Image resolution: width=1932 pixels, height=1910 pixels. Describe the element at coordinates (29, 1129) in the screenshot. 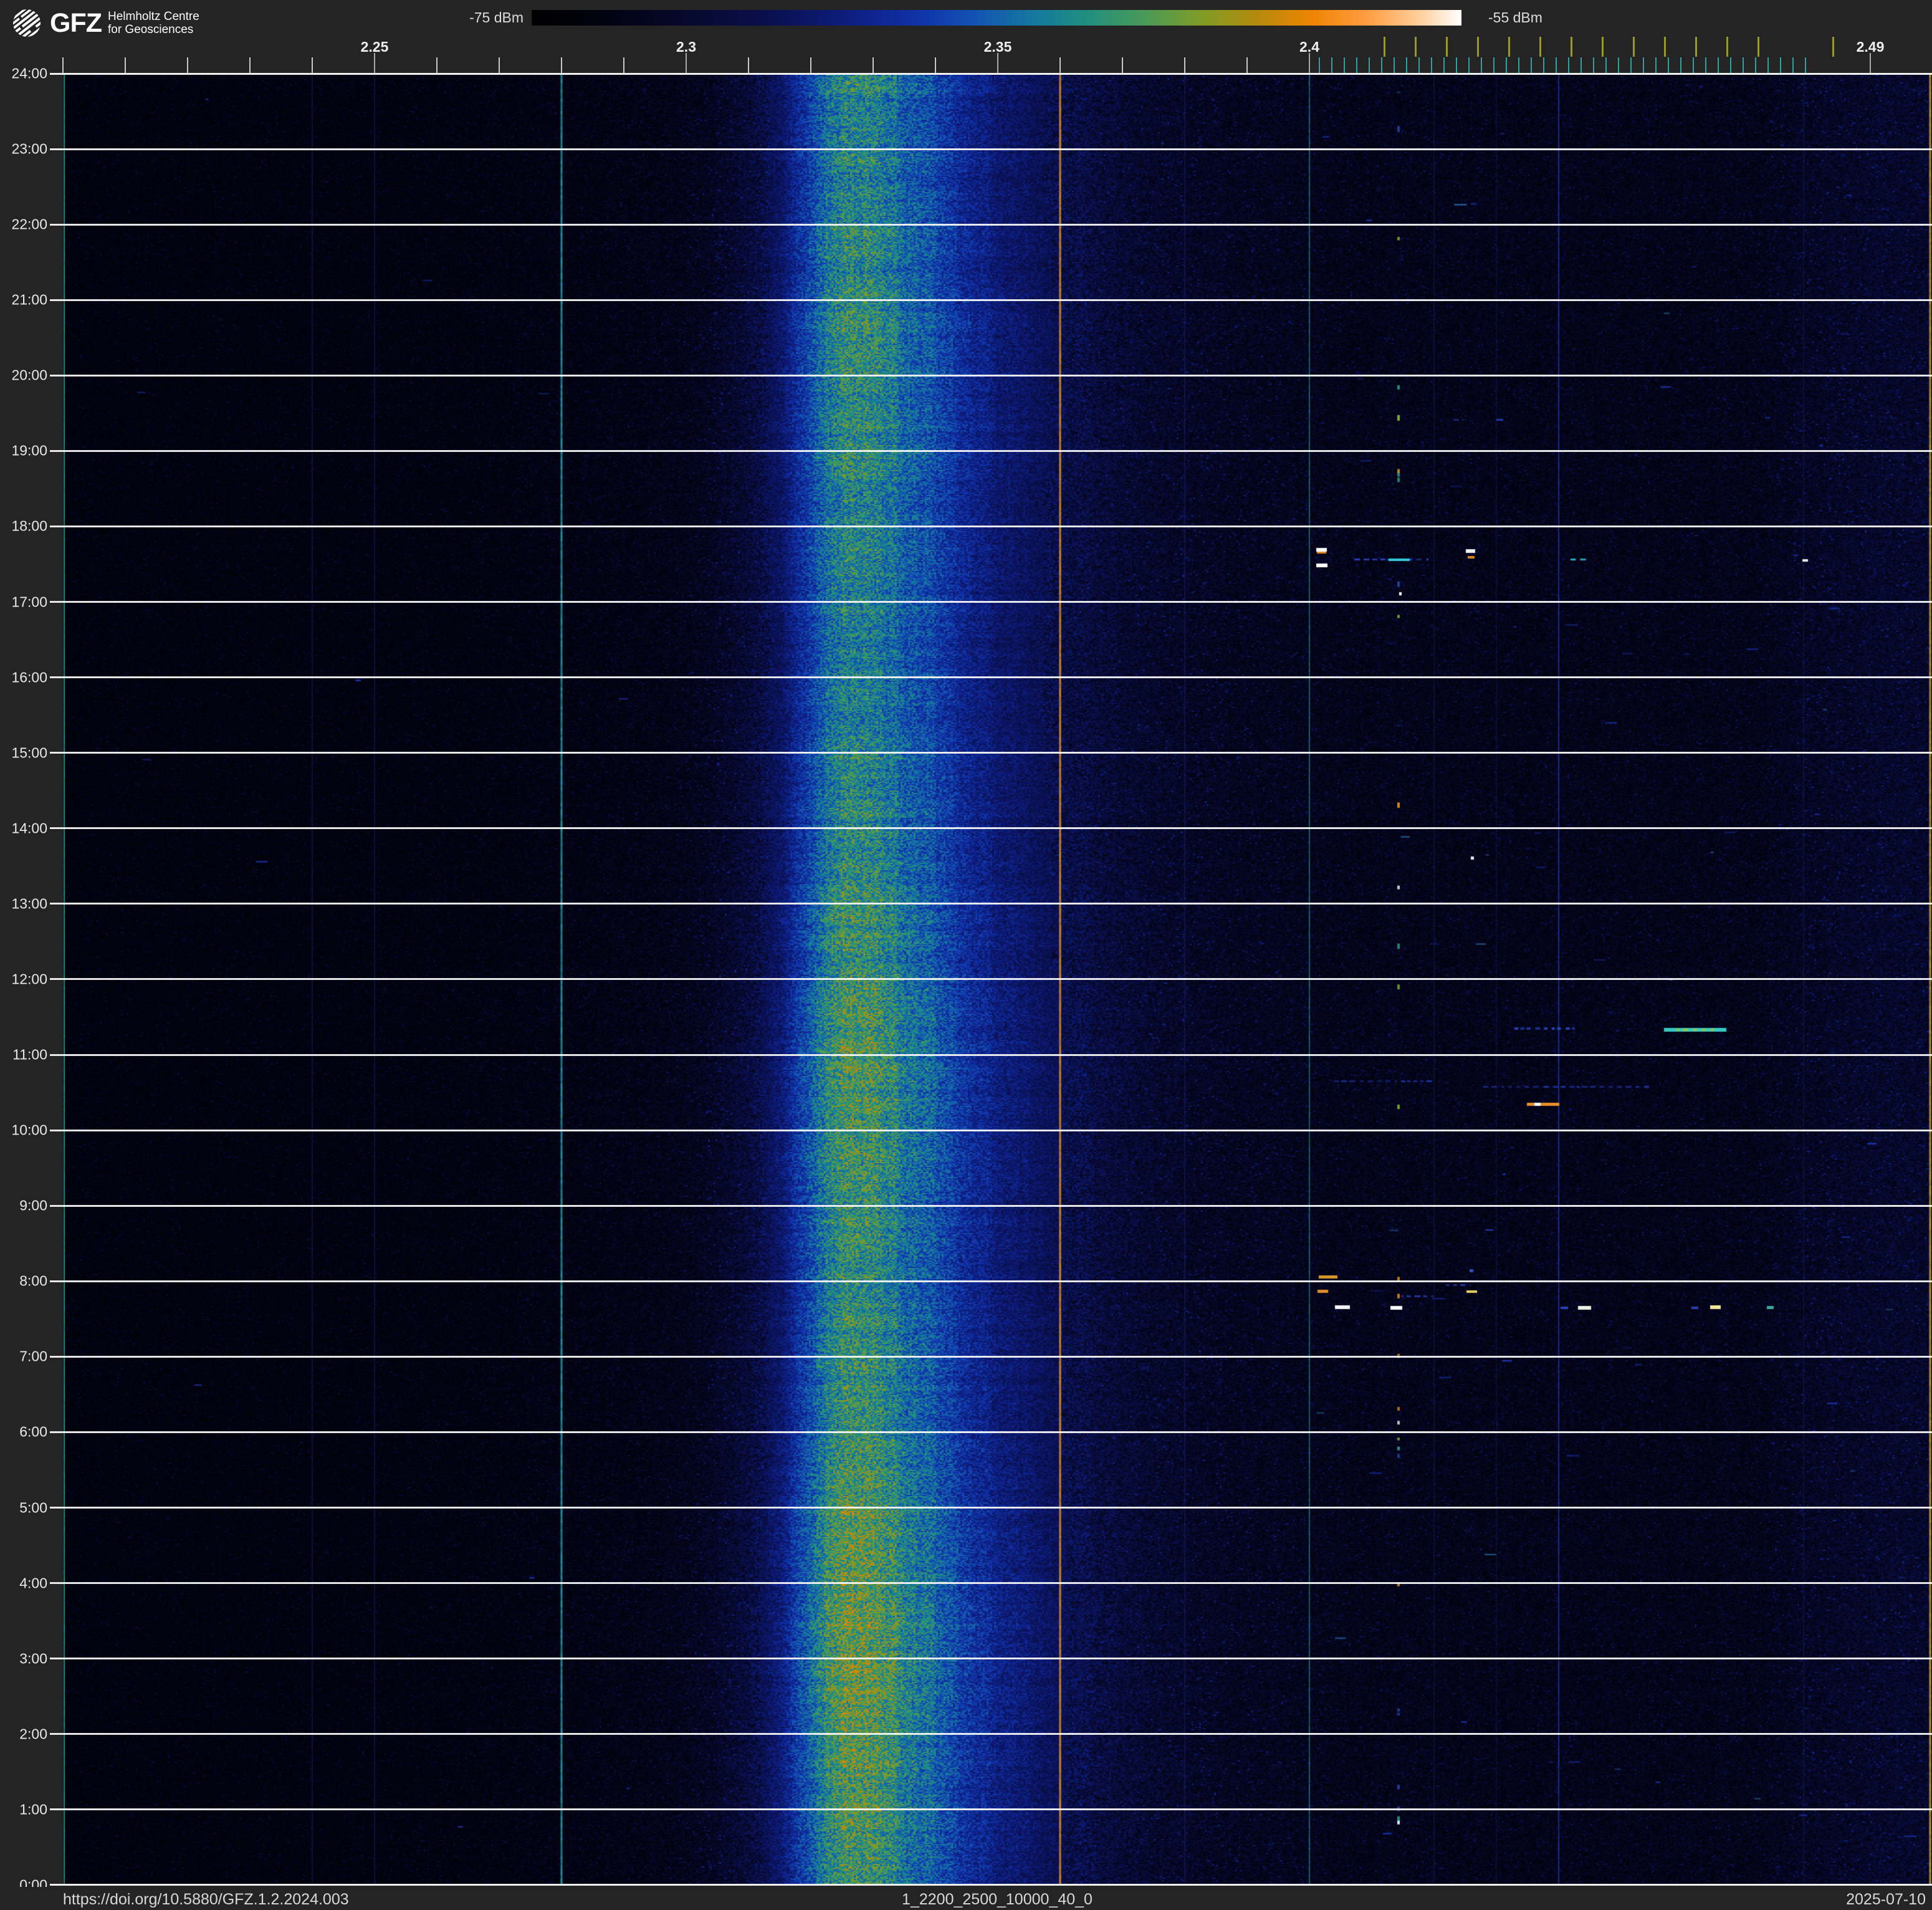

I see `hour-label: 10:00` at that location.